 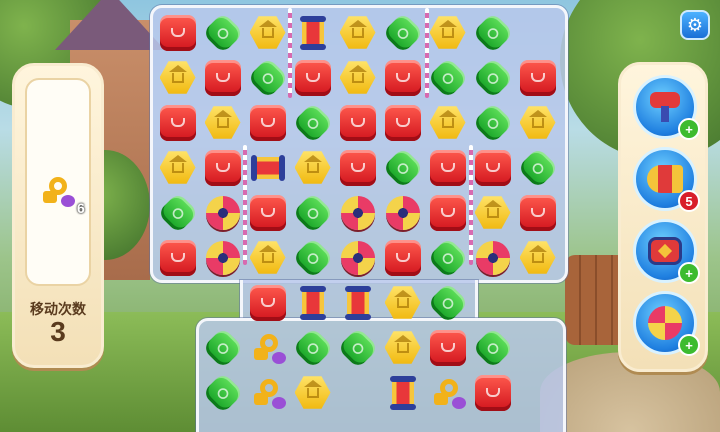 I want to click on bag-booster-button: +, so click(x=666, y=251).